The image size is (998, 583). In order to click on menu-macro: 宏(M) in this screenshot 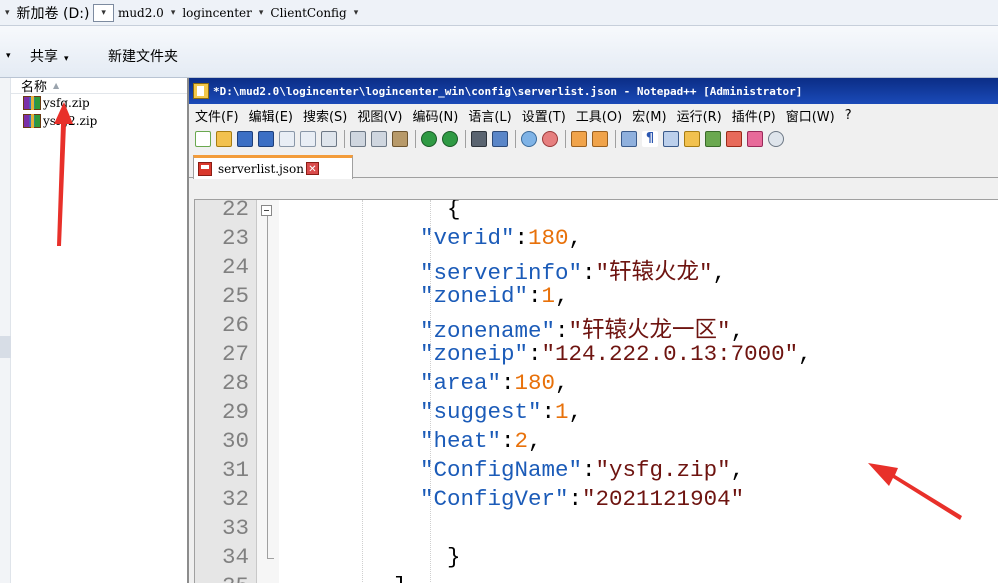, I will do `click(649, 115)`.